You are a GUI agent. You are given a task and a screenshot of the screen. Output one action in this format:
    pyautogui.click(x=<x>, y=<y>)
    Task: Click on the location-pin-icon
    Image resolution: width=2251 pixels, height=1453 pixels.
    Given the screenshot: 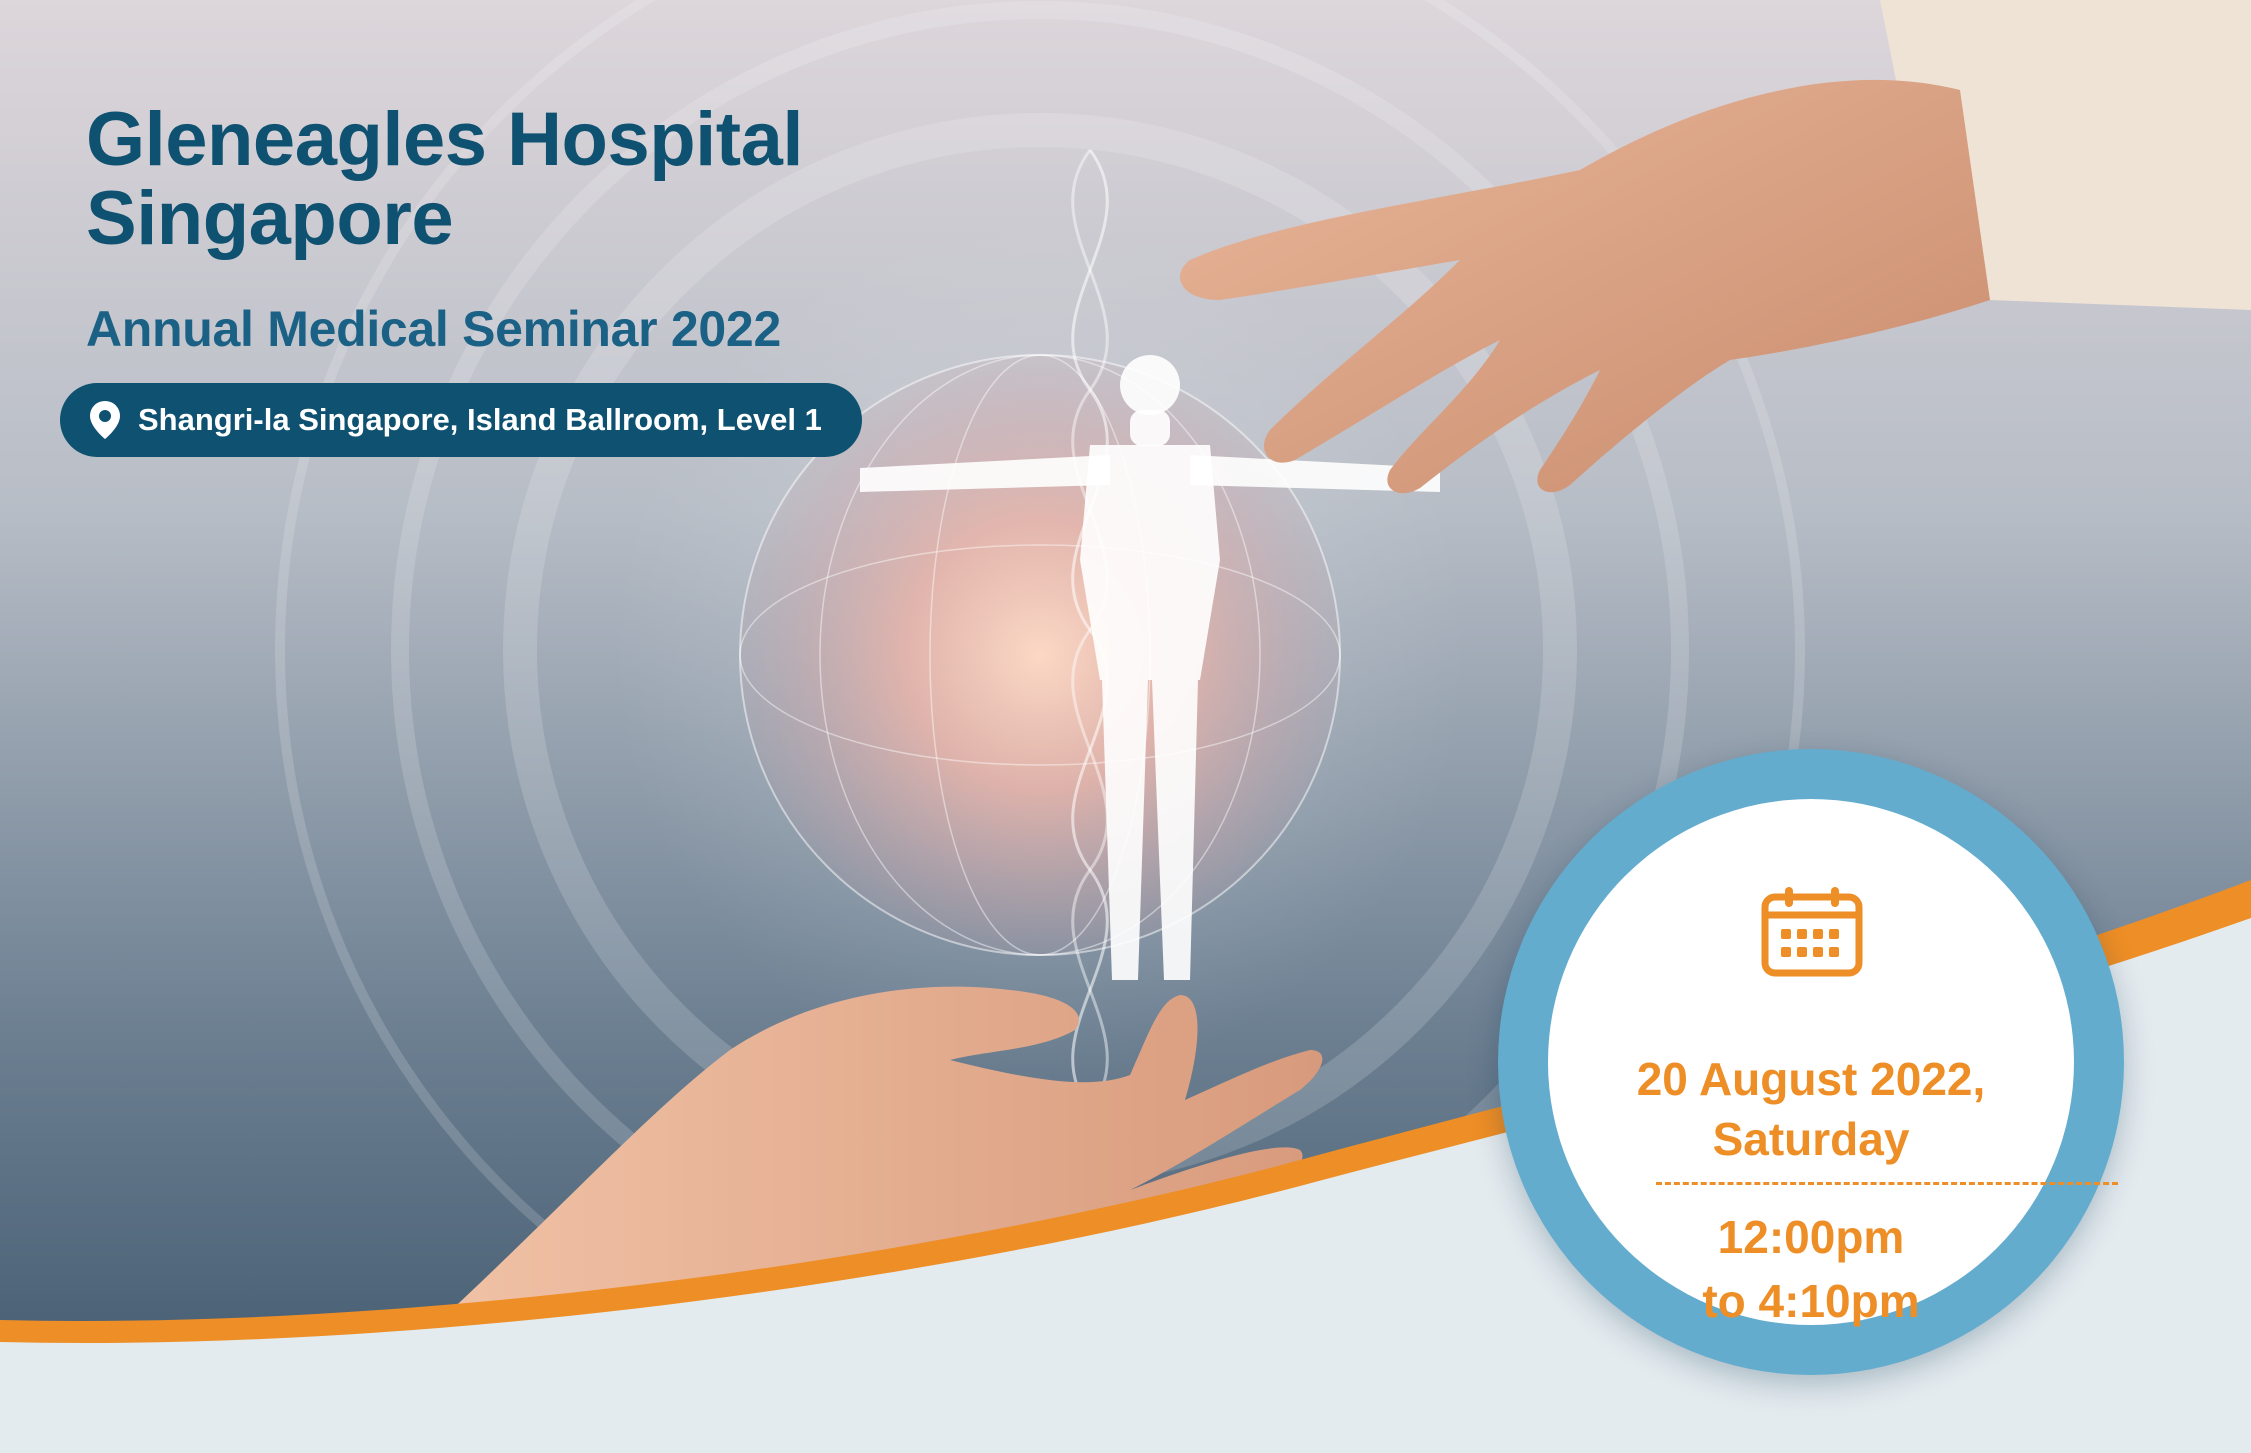 What is the action you would take?
    pyautogui.click(x=105, y=420)
    